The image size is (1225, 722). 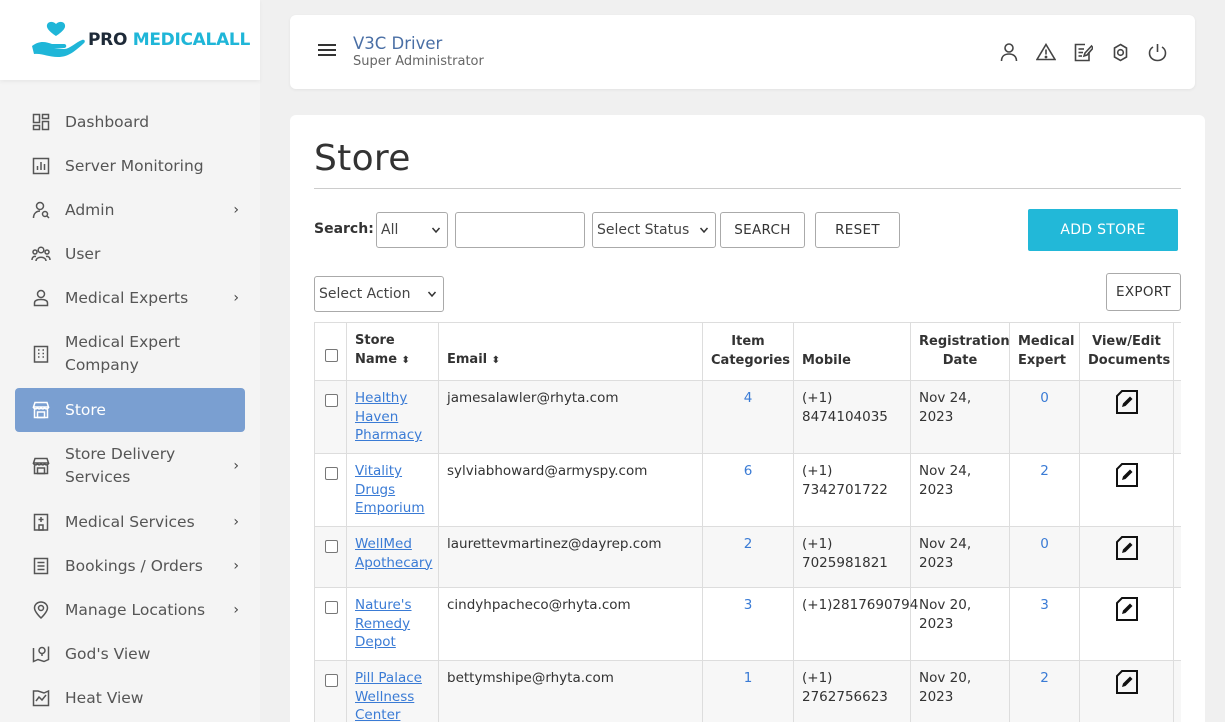 I want to click on power-icon, so click(x=1157, y=52).